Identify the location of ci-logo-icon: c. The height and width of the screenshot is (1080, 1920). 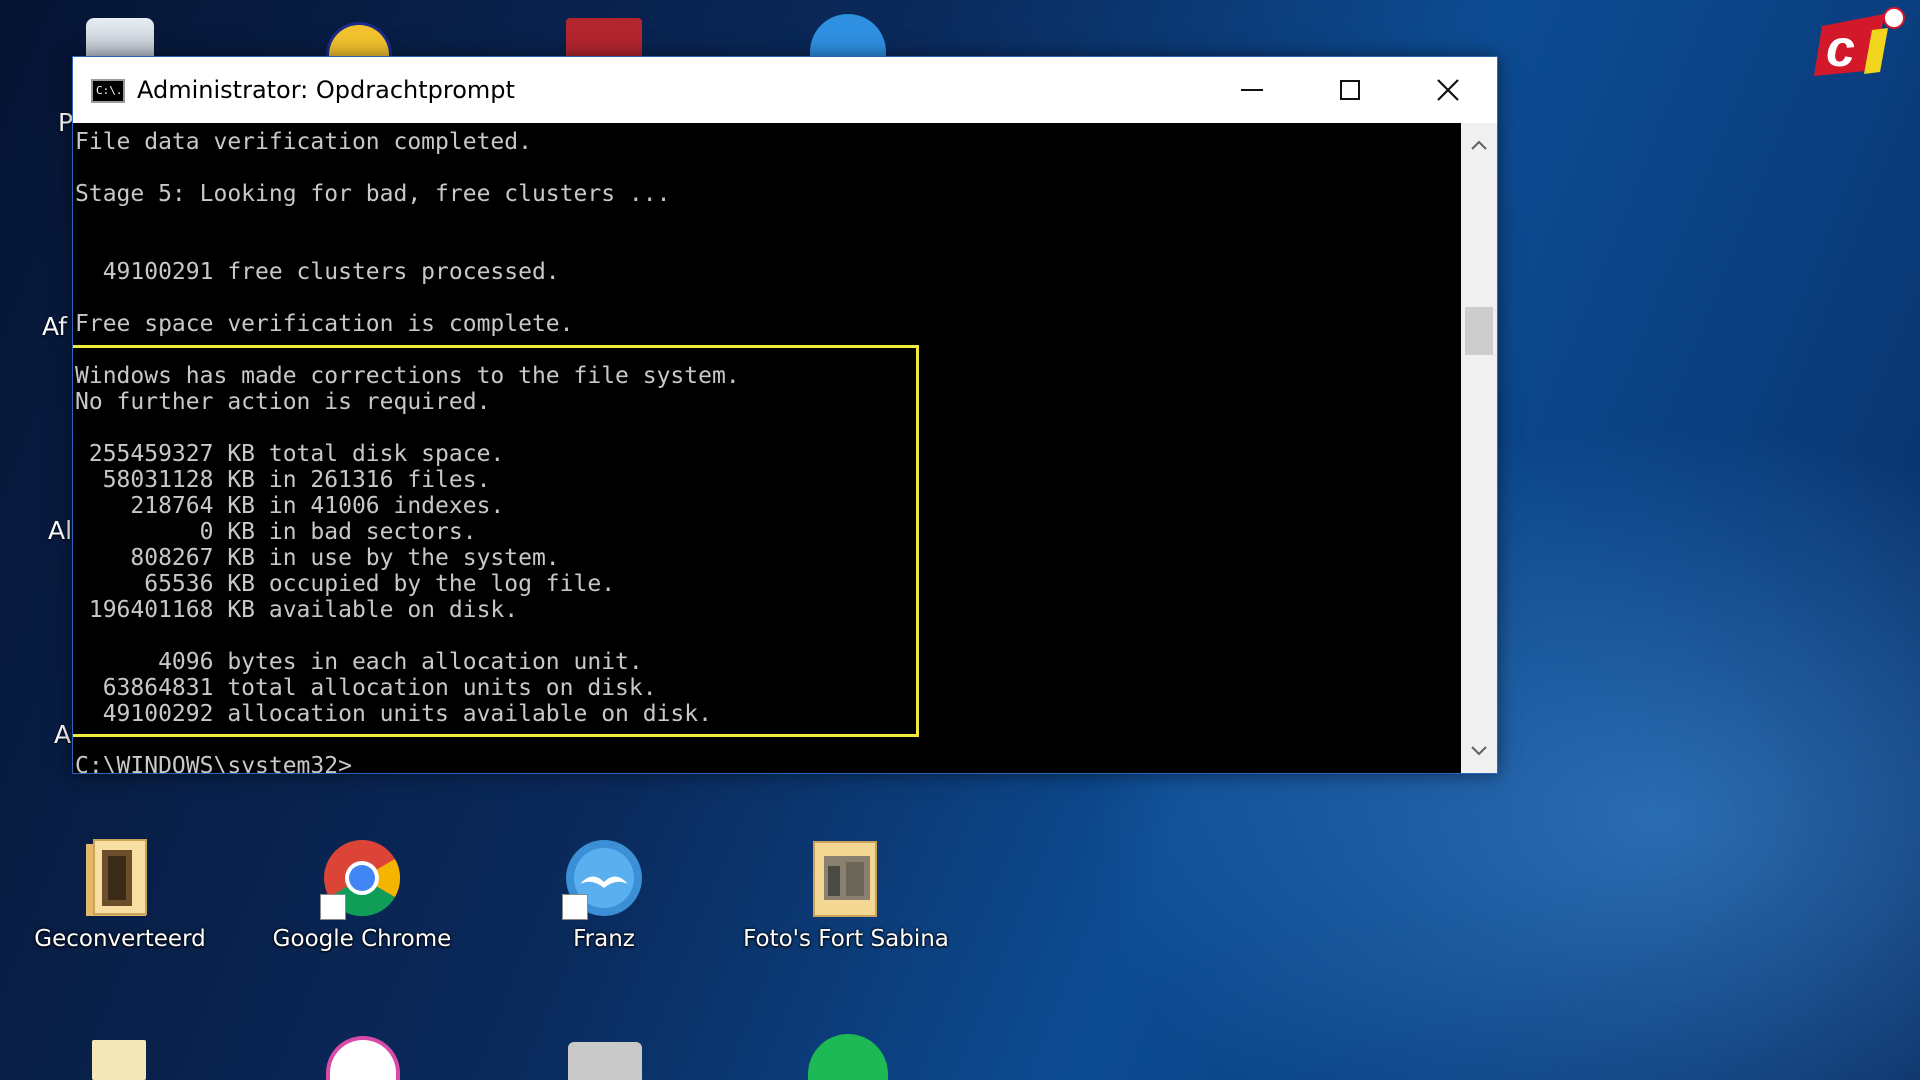
(1861, 42).